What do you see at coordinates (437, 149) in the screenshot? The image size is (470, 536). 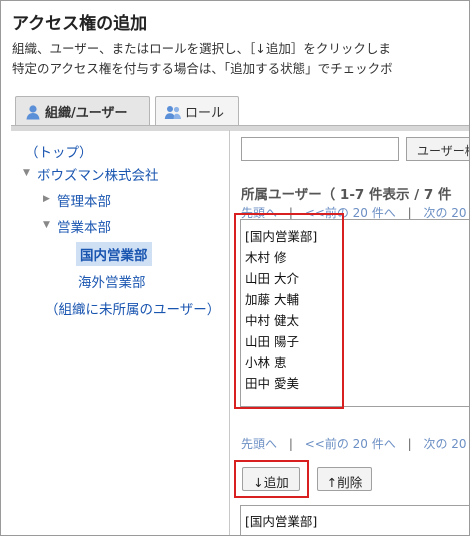 I see `user-search-button: ユーザー検` at bounding box center [437, 149].